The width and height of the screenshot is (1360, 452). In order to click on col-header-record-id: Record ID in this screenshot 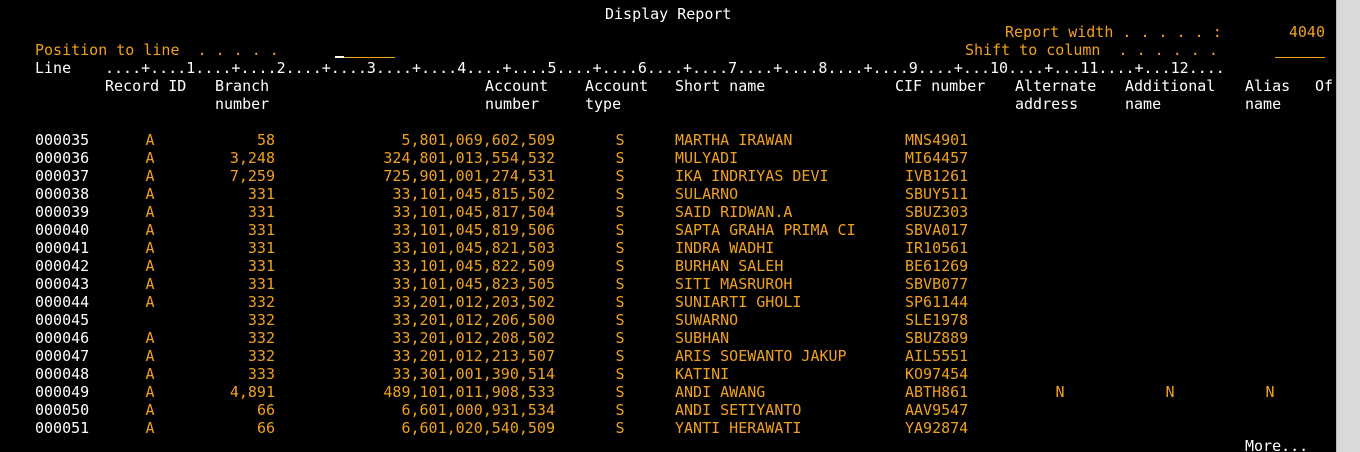, I will do `click(146, 86)`.